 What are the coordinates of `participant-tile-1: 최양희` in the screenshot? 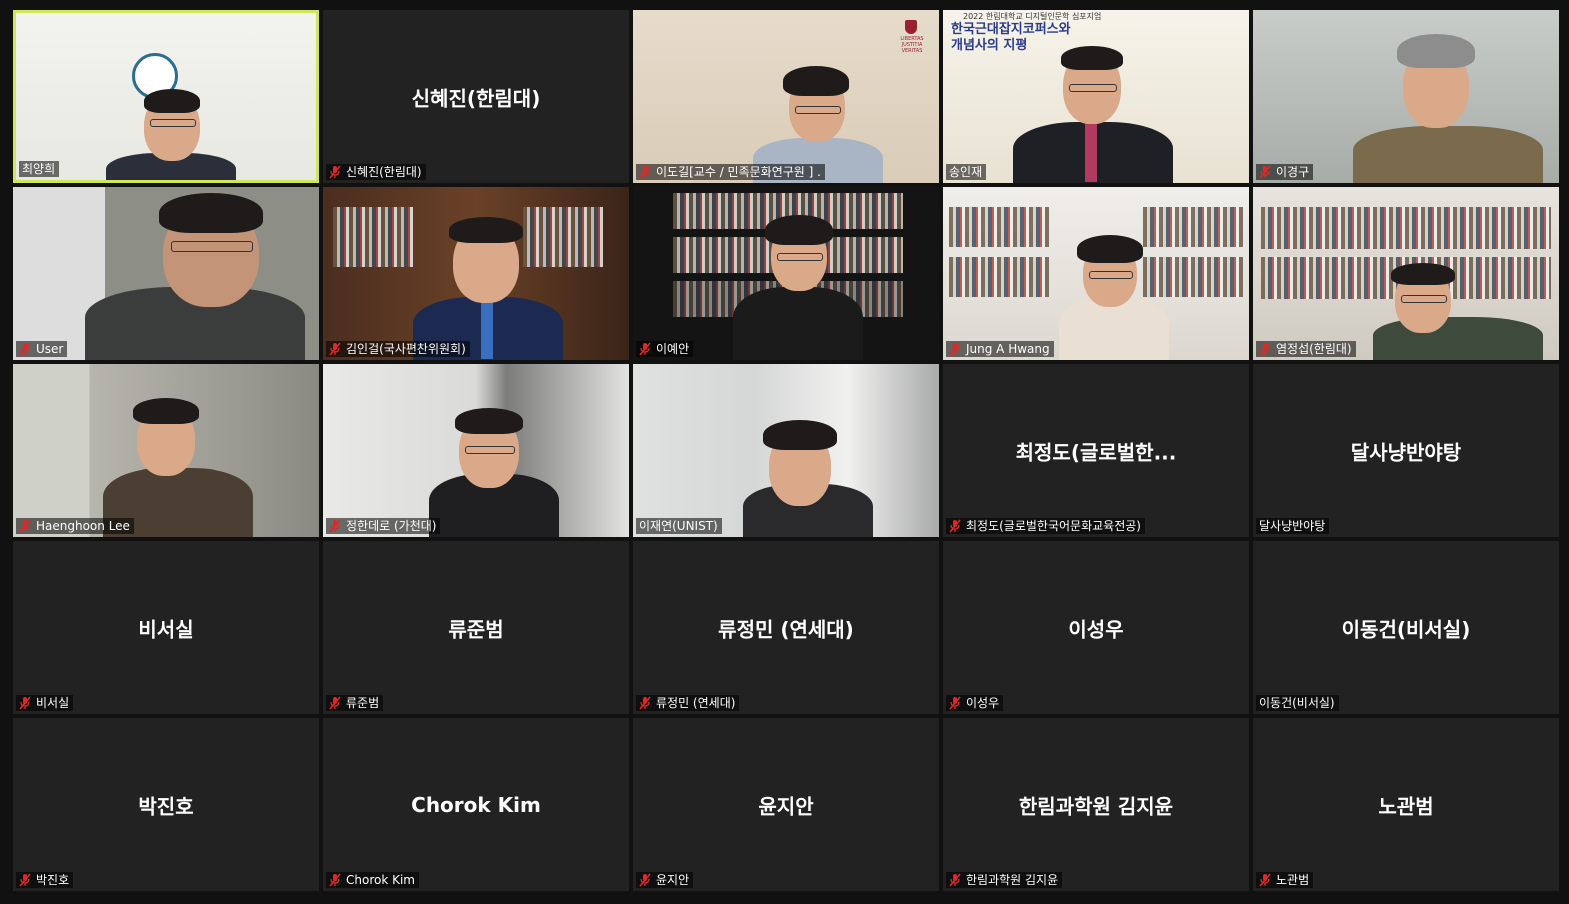 It's located at (166, 96).